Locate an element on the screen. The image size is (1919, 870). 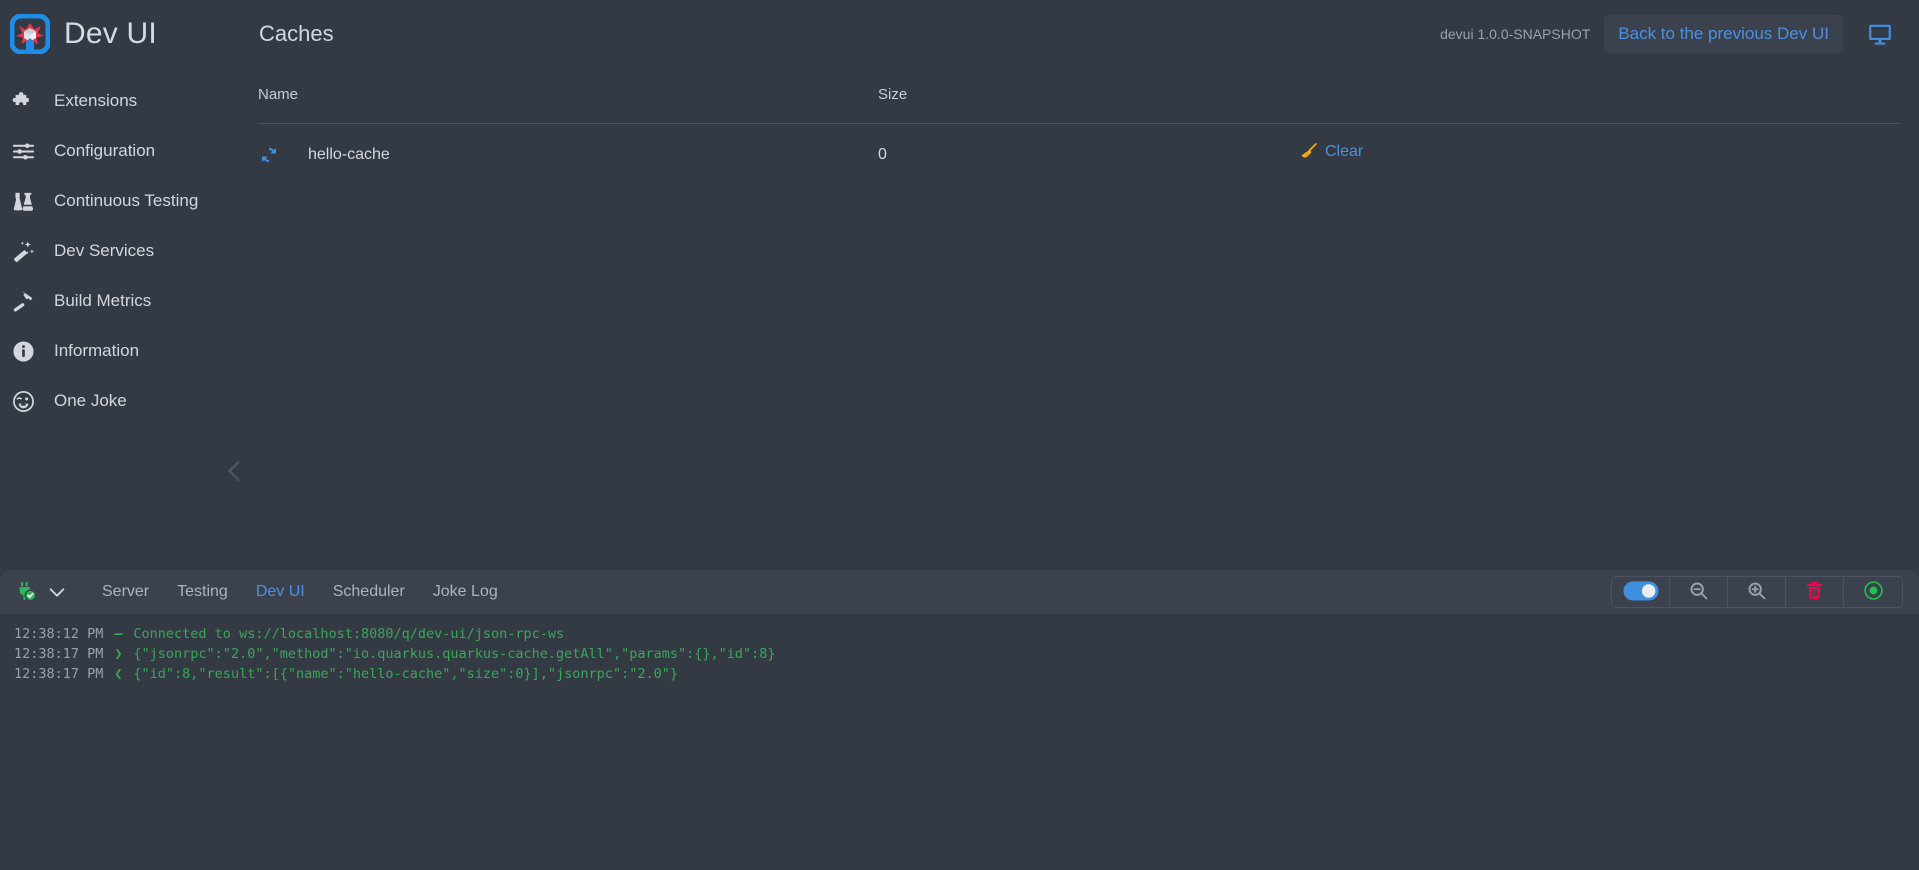
sidebar-item-label: Extensions is located at coordinates (96, 100).